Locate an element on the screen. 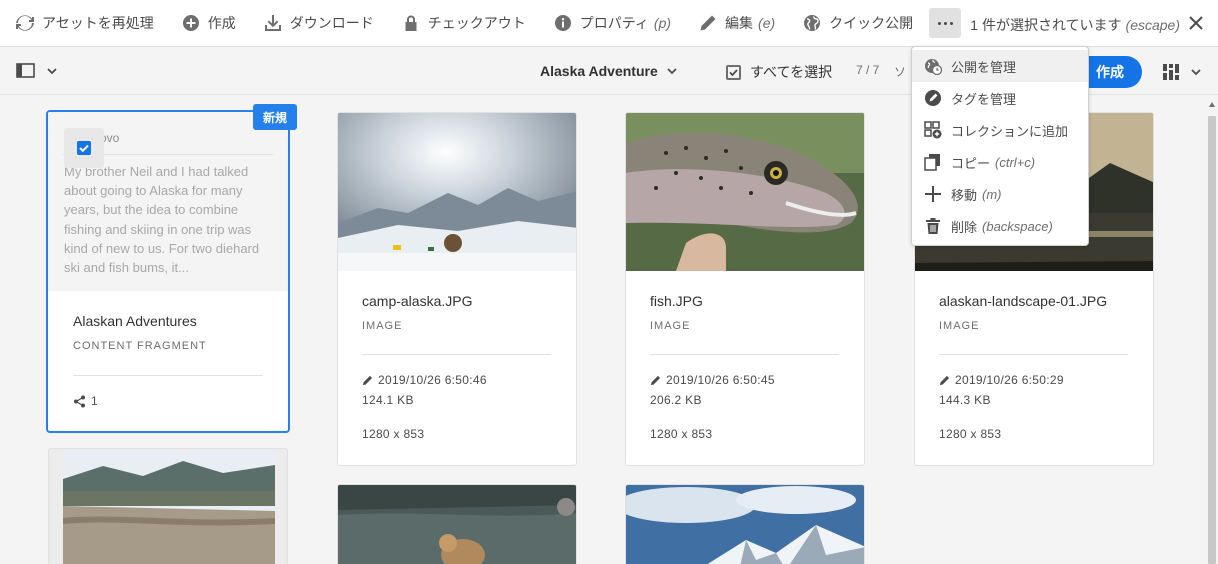 The width and height of the screenshot is (1218, 564). more-actions-button is located at coordinates (945, 23).